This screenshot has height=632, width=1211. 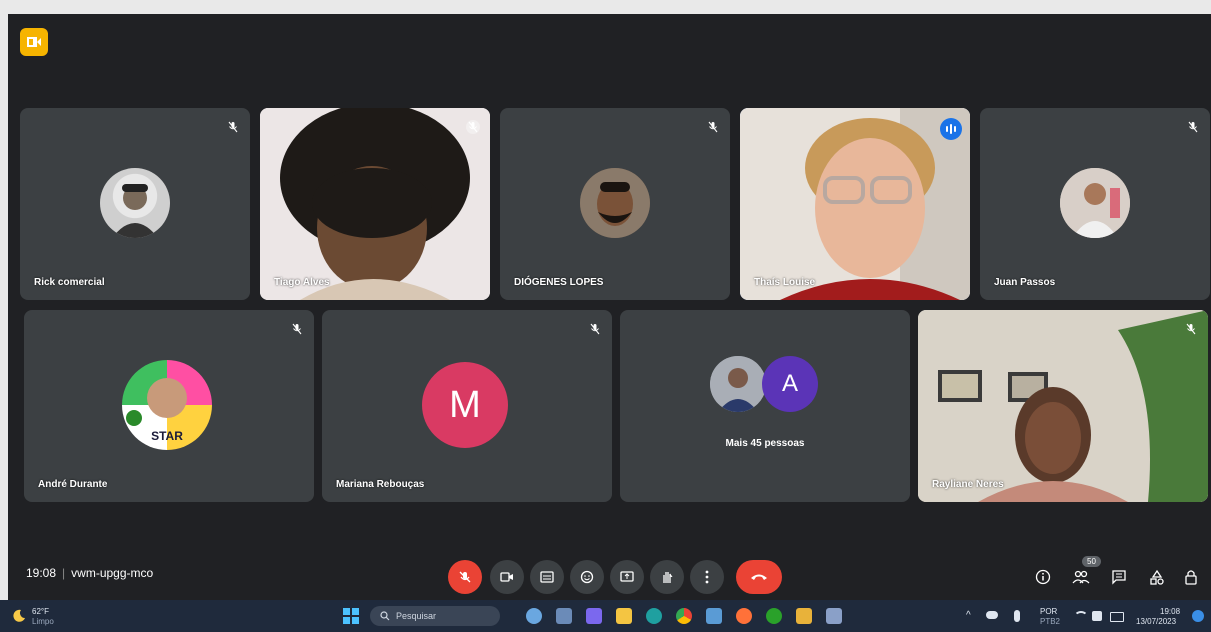 I want to click on meeting-info: 19:08 | vwm-upgg-mco, so click(x=90, y=573).